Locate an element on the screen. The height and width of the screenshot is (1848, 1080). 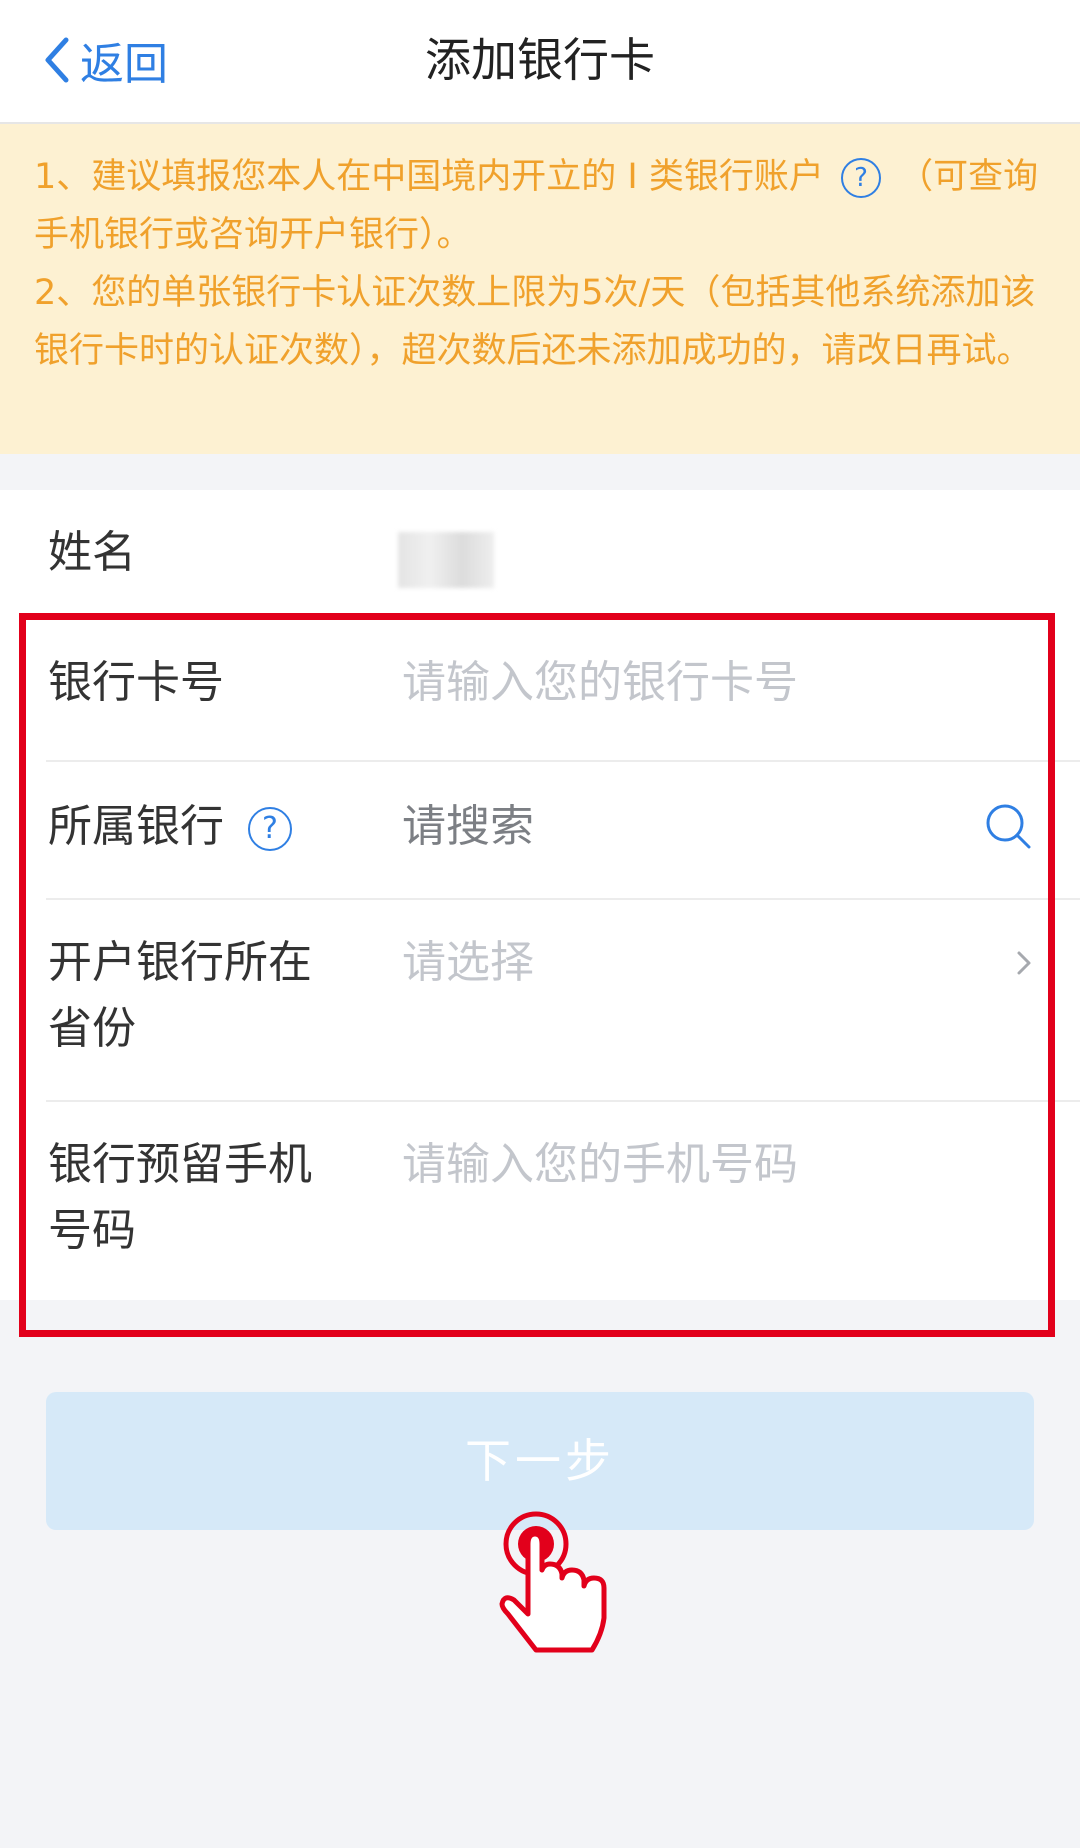
card-number-input: 请输入您的银行卡号 is located at coordinates (600, 683).